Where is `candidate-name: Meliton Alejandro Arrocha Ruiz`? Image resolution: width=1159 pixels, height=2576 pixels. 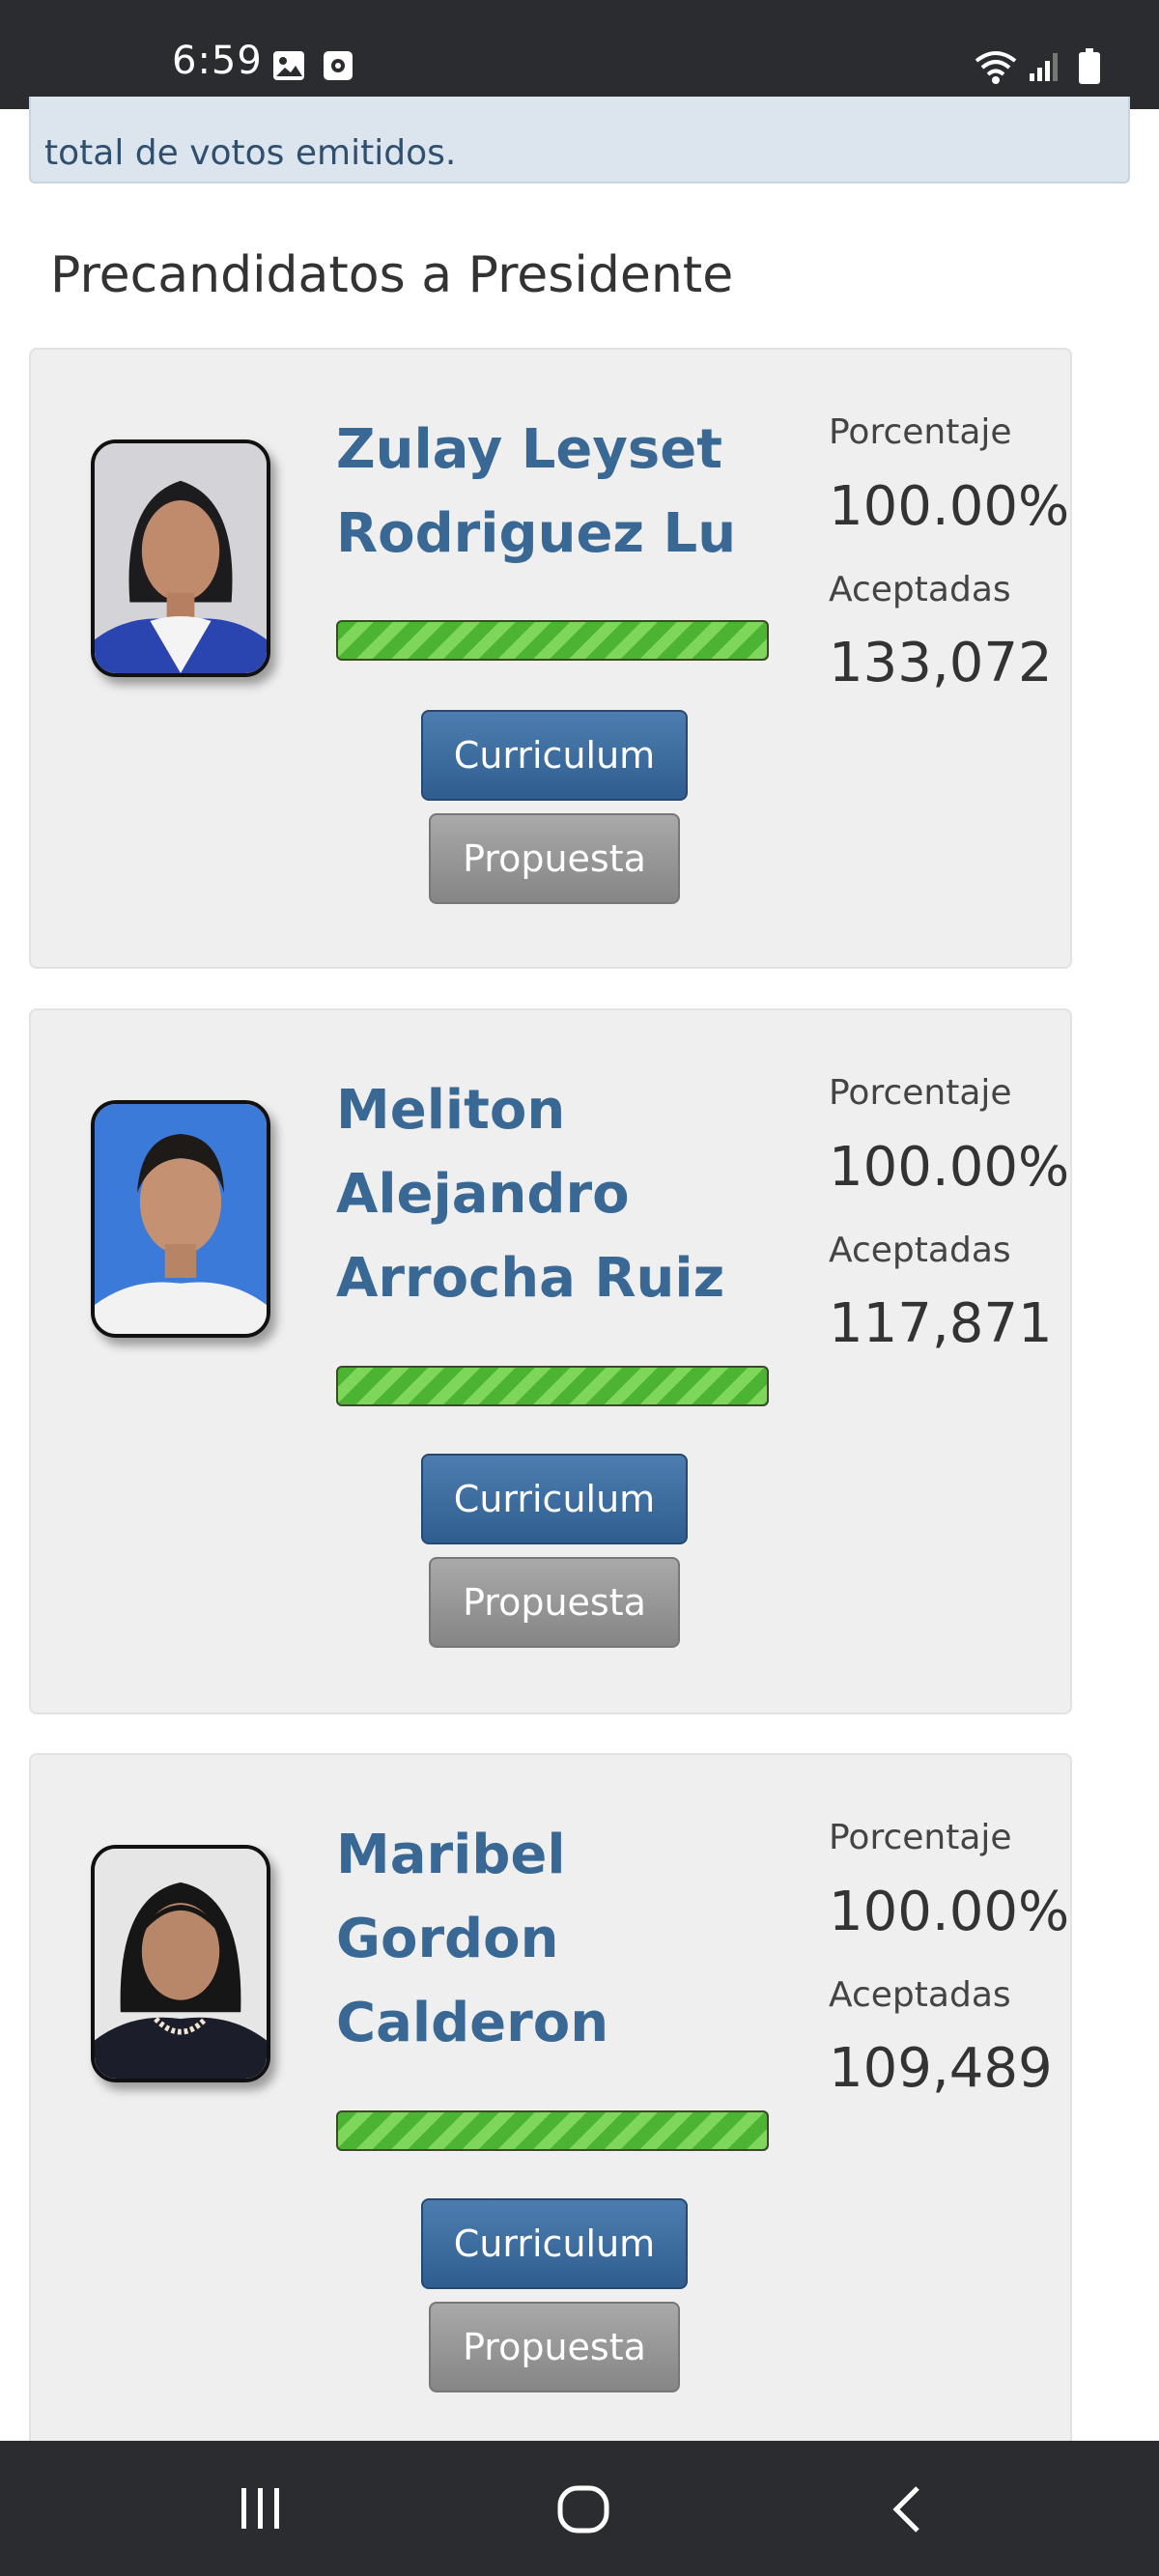 candidate-name: Meliton Alejandro Arrocha Ruiz is located at coordinates (539, 1194).